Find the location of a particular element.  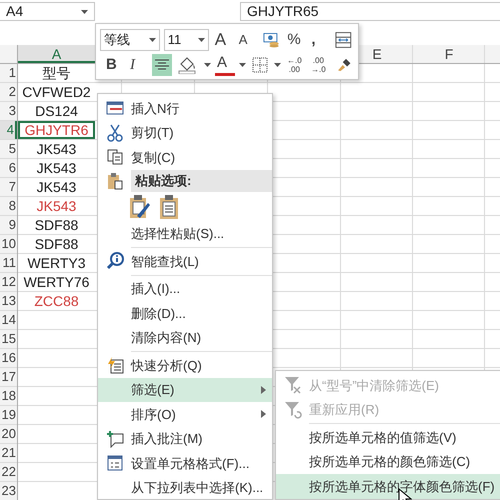

row-number: 17 is located at coordinates (8, 377).